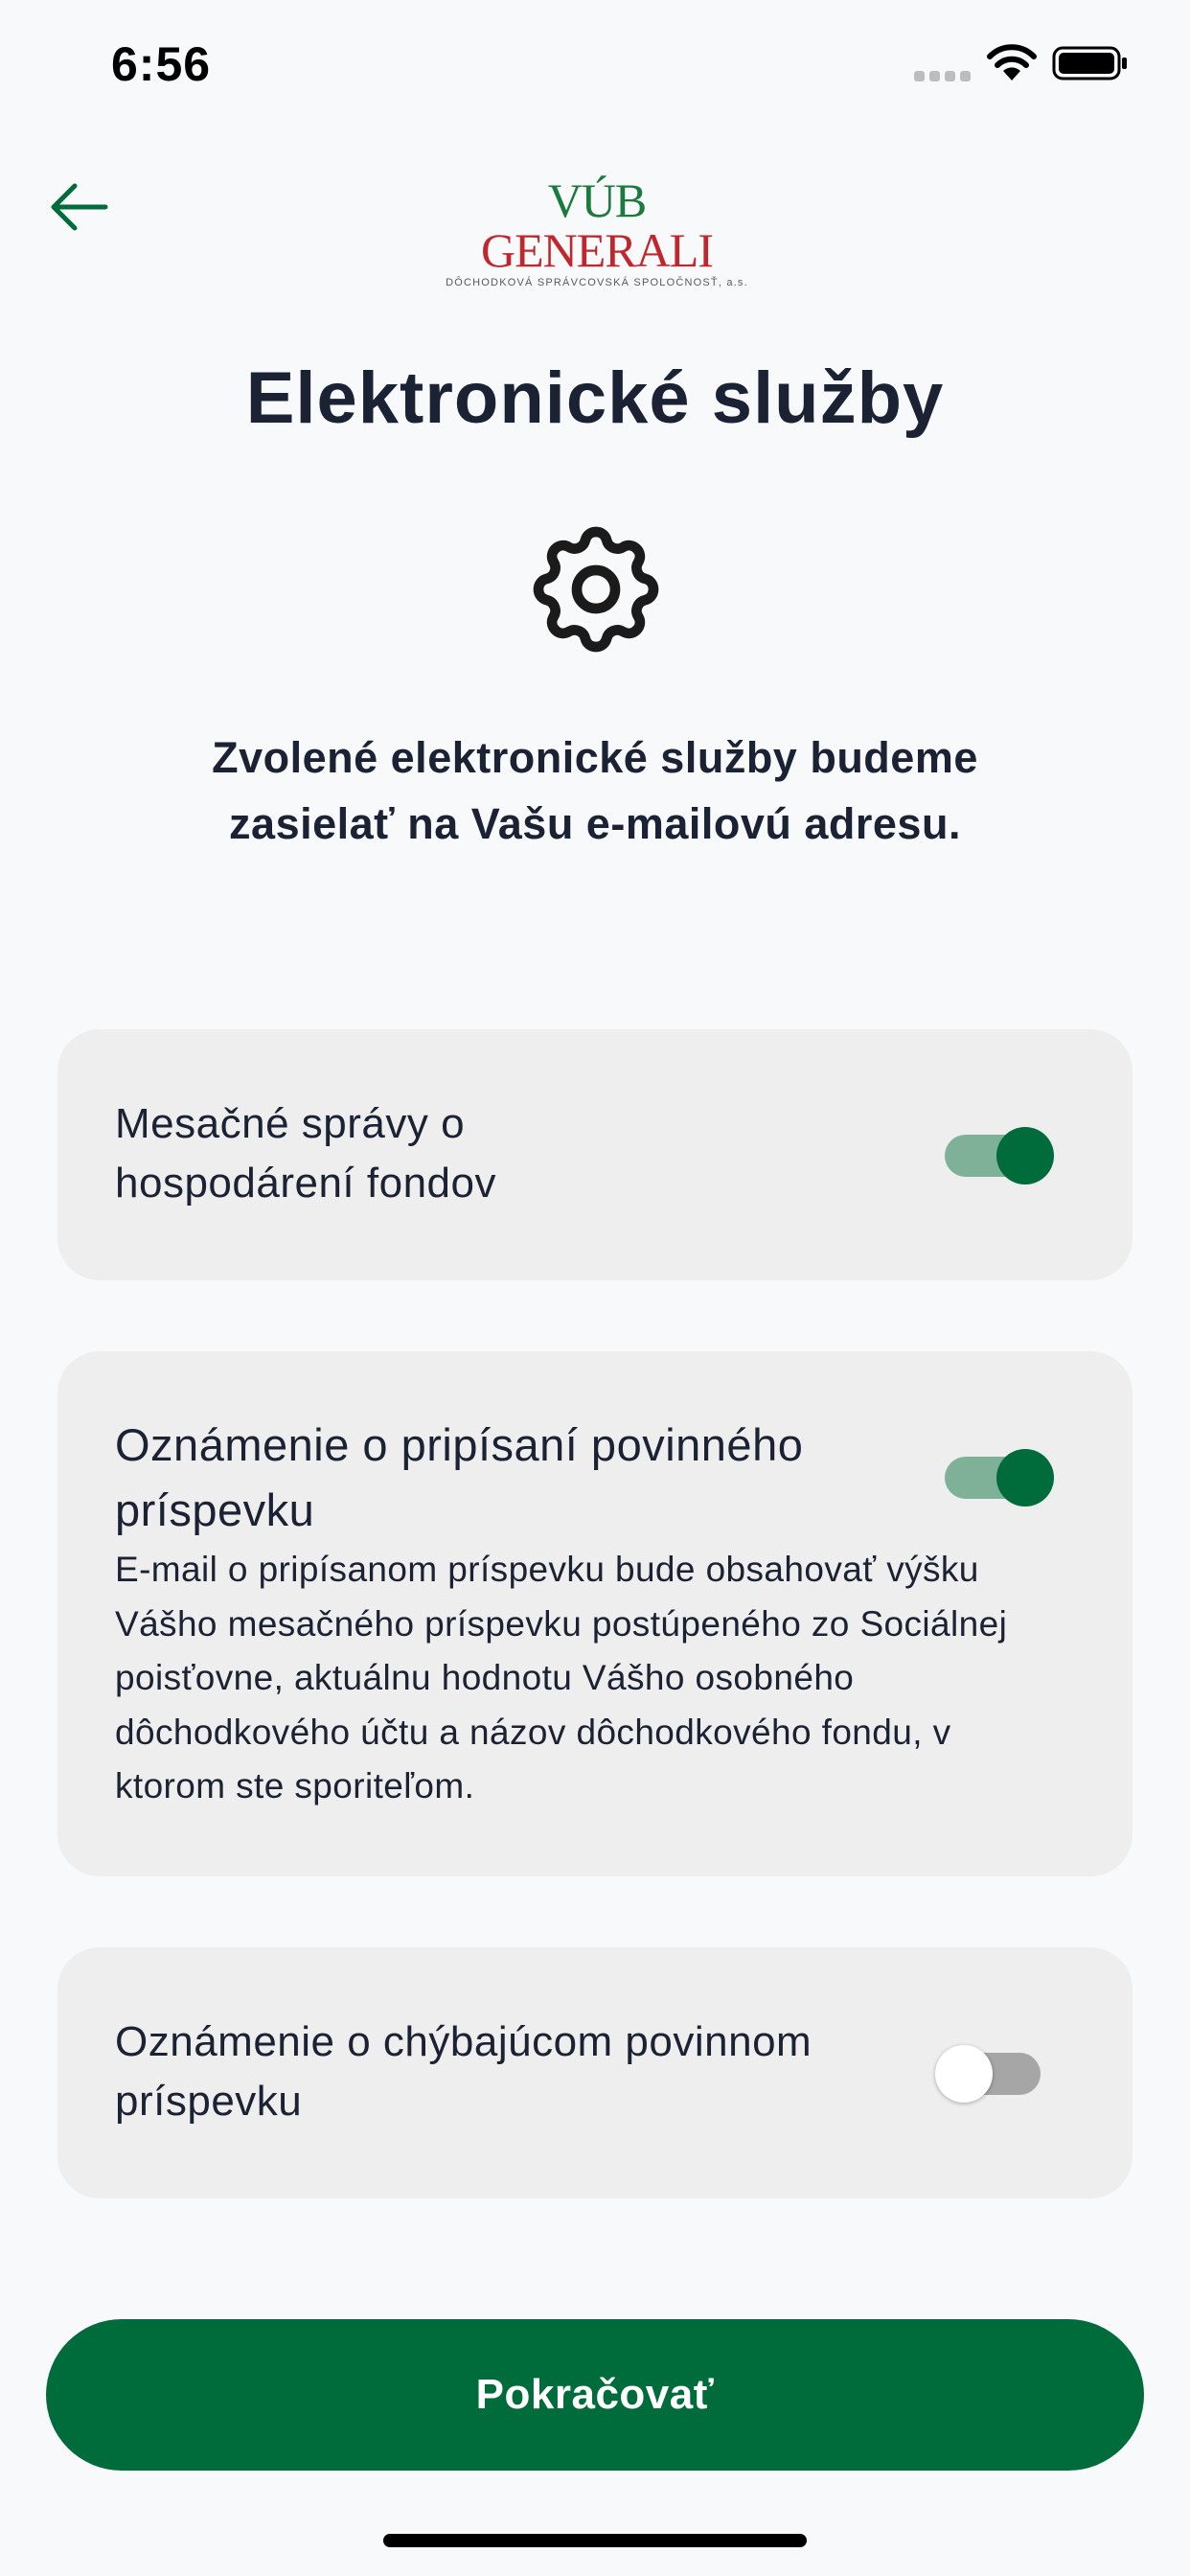 The width and height of the screenshot is (1190, 2576). What do you see at coordinates (305, 1153) in the screenshot?
I see `service-title: Mesačné správy o hospodárení fondov` at bounding box center [305, 1153].